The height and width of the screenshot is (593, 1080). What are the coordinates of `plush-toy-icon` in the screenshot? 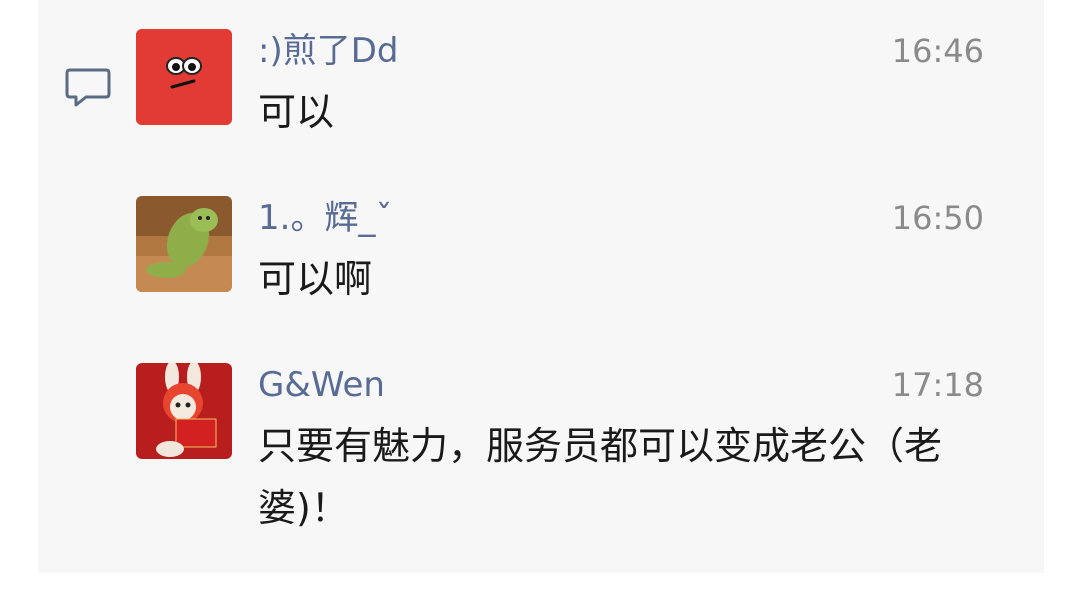 It's located at (184, 244).